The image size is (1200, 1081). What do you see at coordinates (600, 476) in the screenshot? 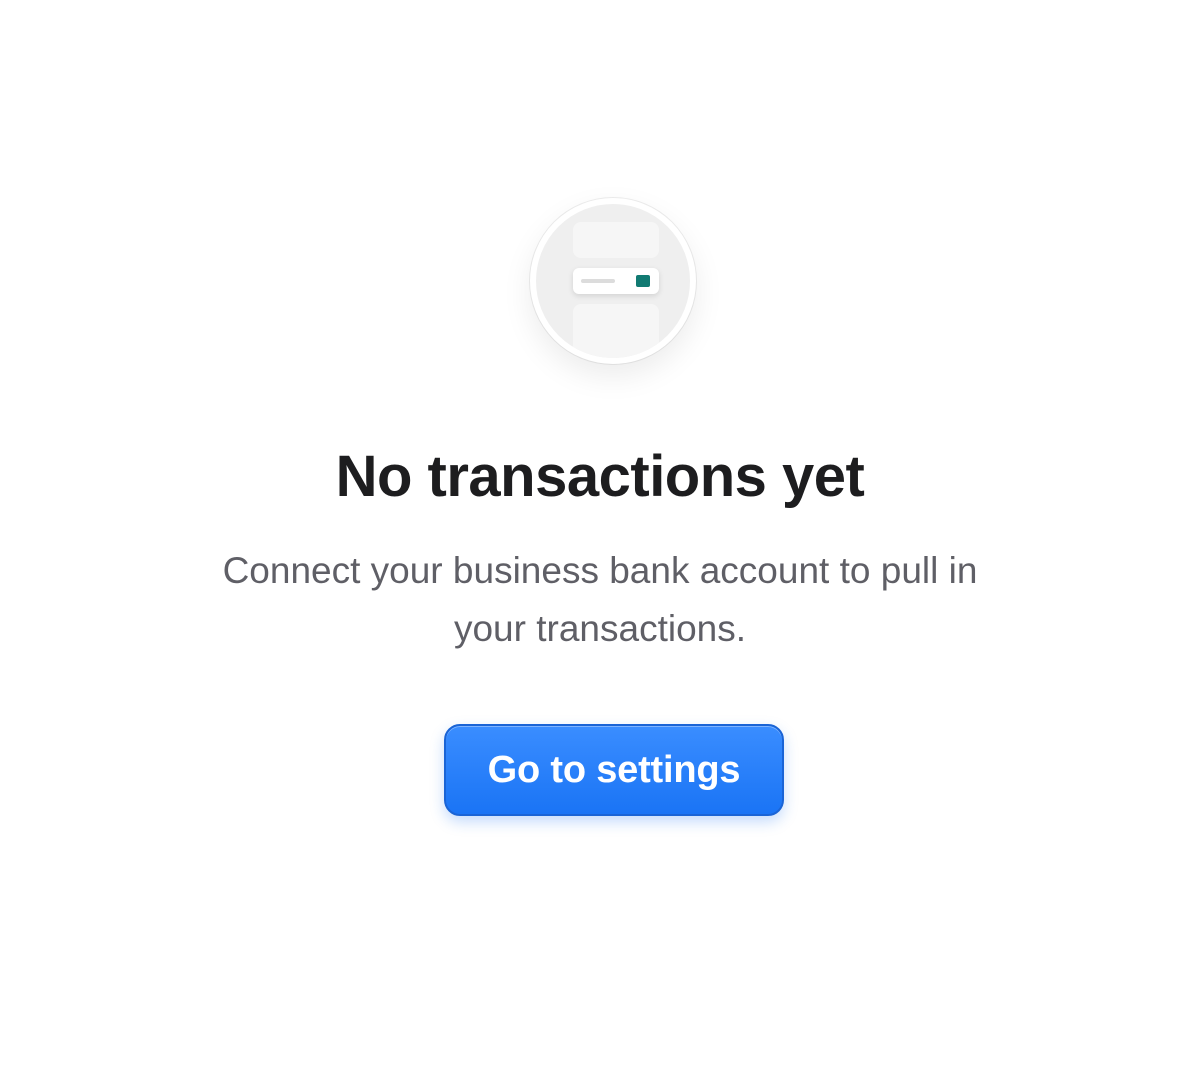
I see `empty-state-title: No transactions yet` at bounding box center [600, 476].